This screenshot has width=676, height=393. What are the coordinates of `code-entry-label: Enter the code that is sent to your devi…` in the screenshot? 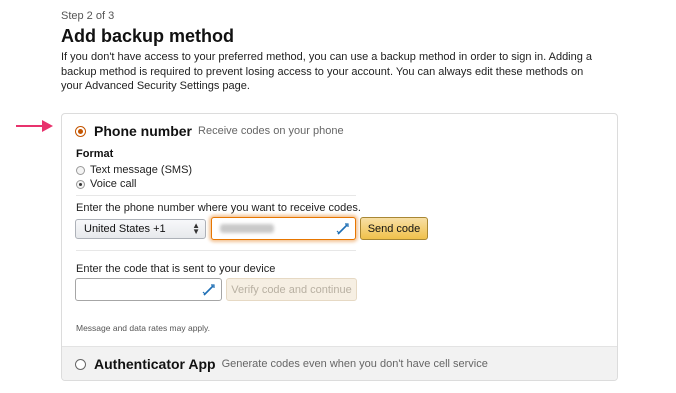 It's located at (176, 269).